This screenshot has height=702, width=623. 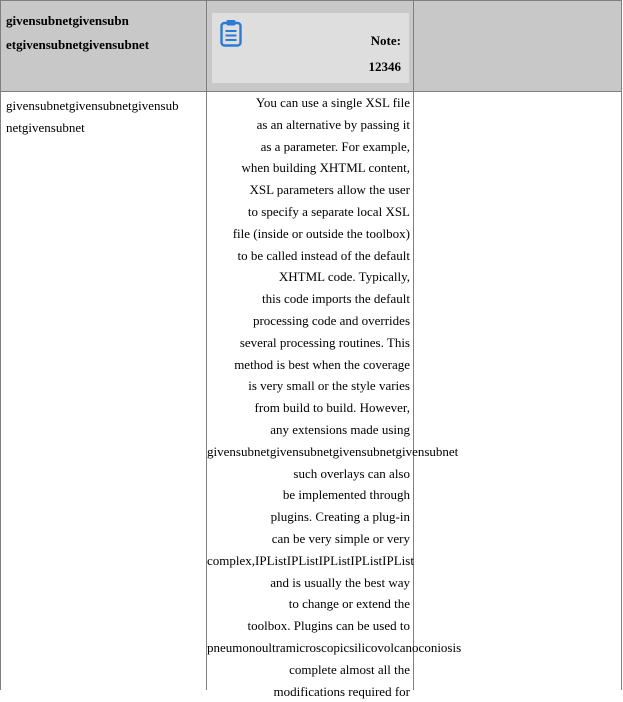 What do you see at coordinates (78, 44) in the screenshot?
I see `header-cell-1-line: etgivensubnetgivensubnet` at bounding box center [78, 44].